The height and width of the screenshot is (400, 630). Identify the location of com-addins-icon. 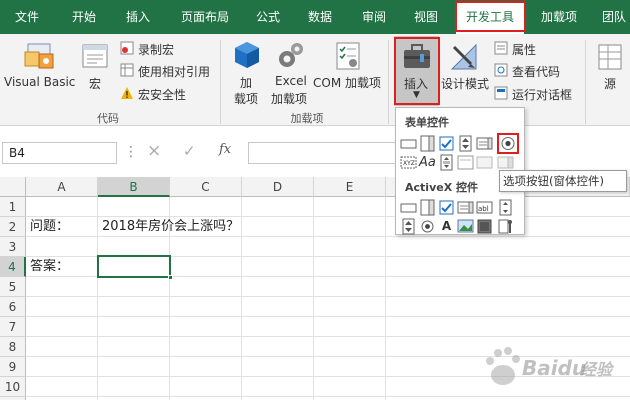
(348, 56).